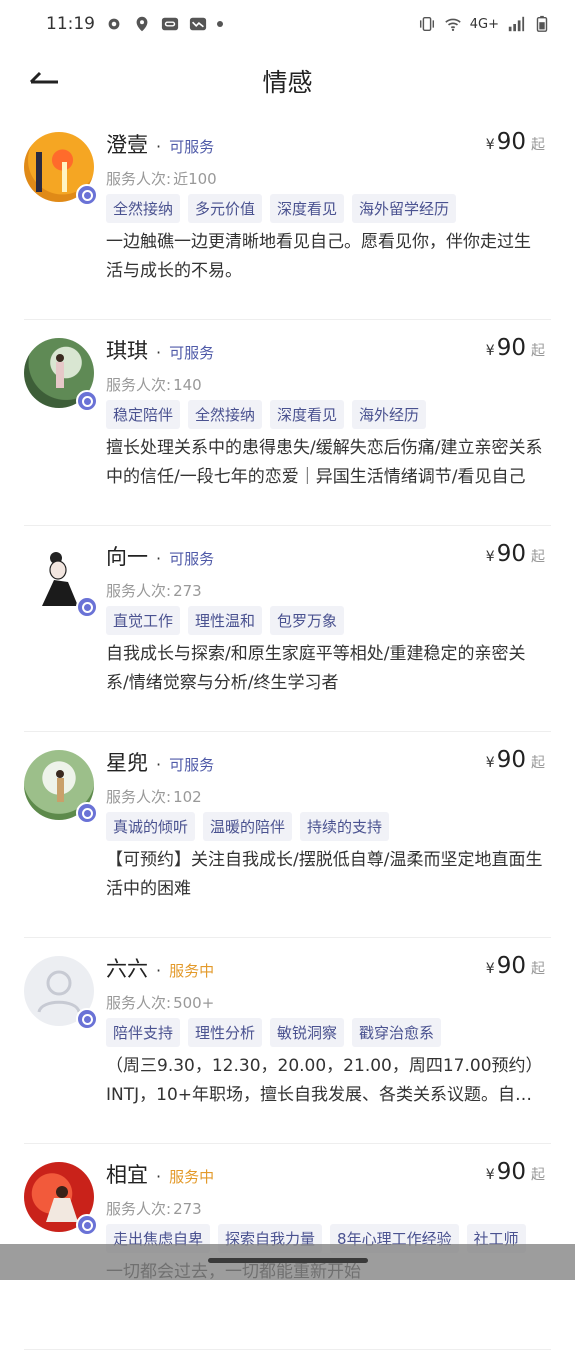 This screenshot has width=575, height=1350. What do you see at coordinates (307, 620) in the screenshot?
I see `tag: 包罗万象` at bounding box center [307, 620].